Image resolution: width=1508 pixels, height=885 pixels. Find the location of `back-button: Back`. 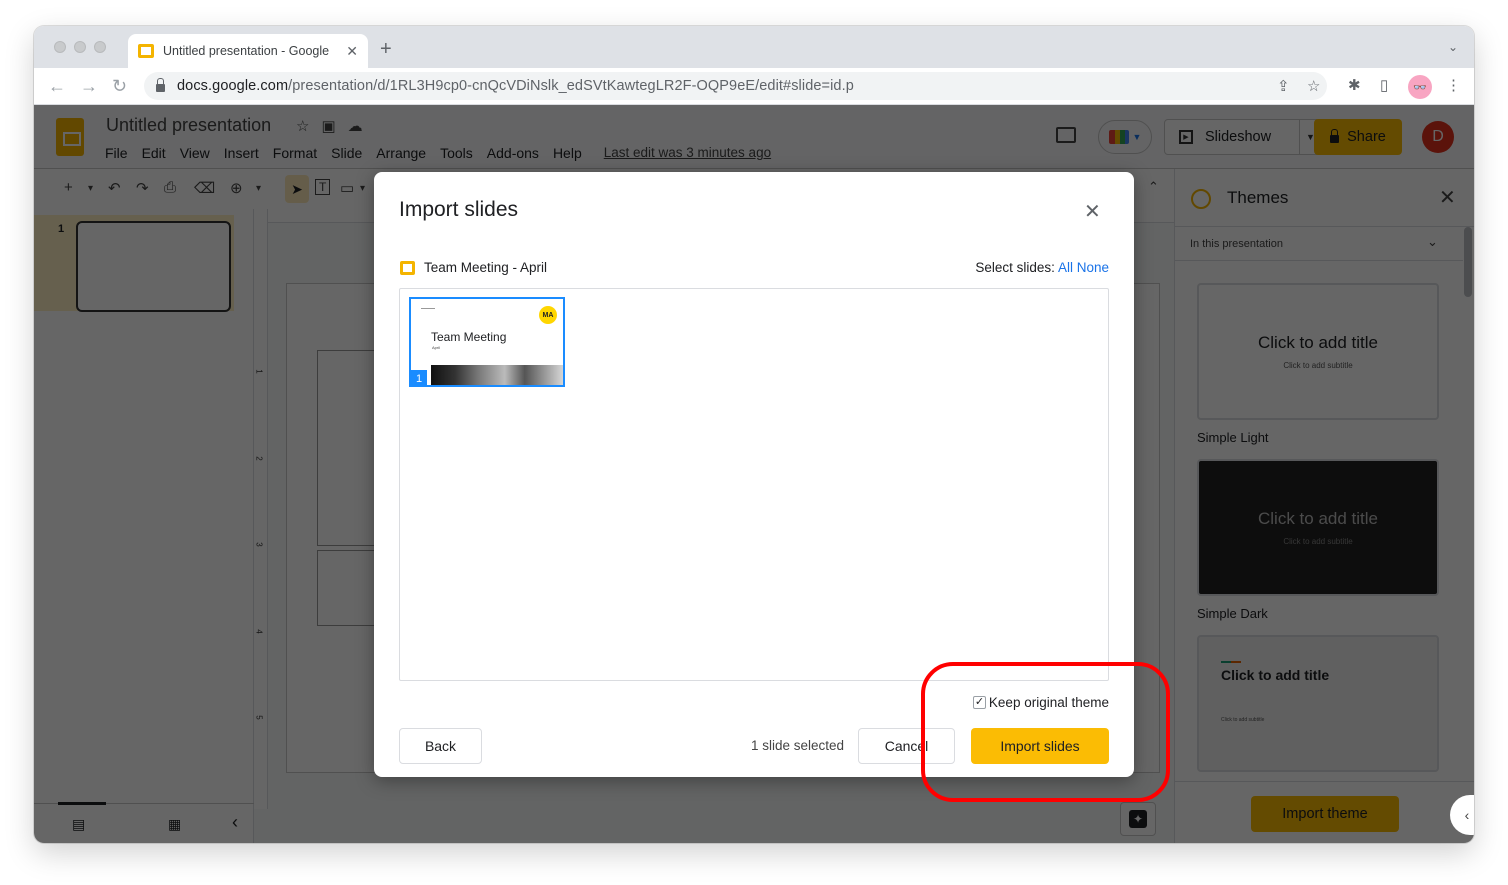

back-button: Back is located at coordinates (440, 746).